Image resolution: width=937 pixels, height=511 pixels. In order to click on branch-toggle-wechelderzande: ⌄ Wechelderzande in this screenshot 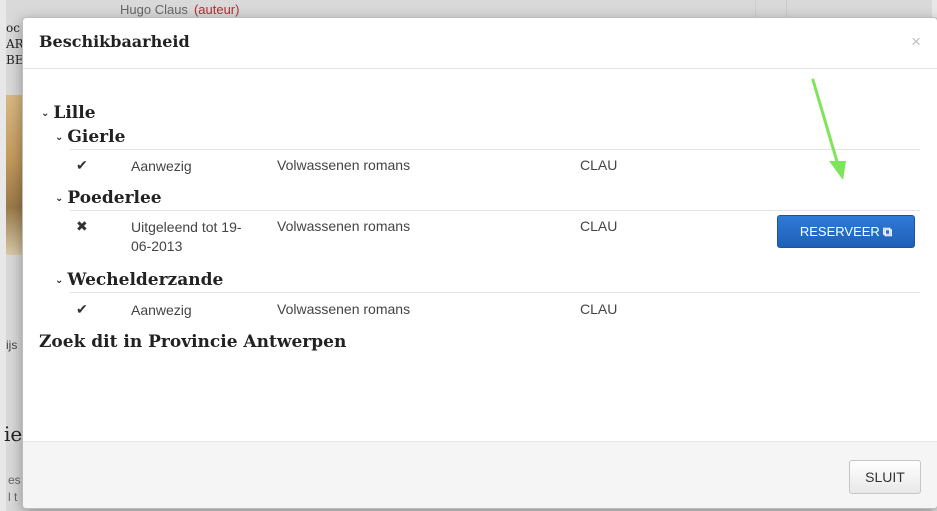, I will do `click(139, 280)`.